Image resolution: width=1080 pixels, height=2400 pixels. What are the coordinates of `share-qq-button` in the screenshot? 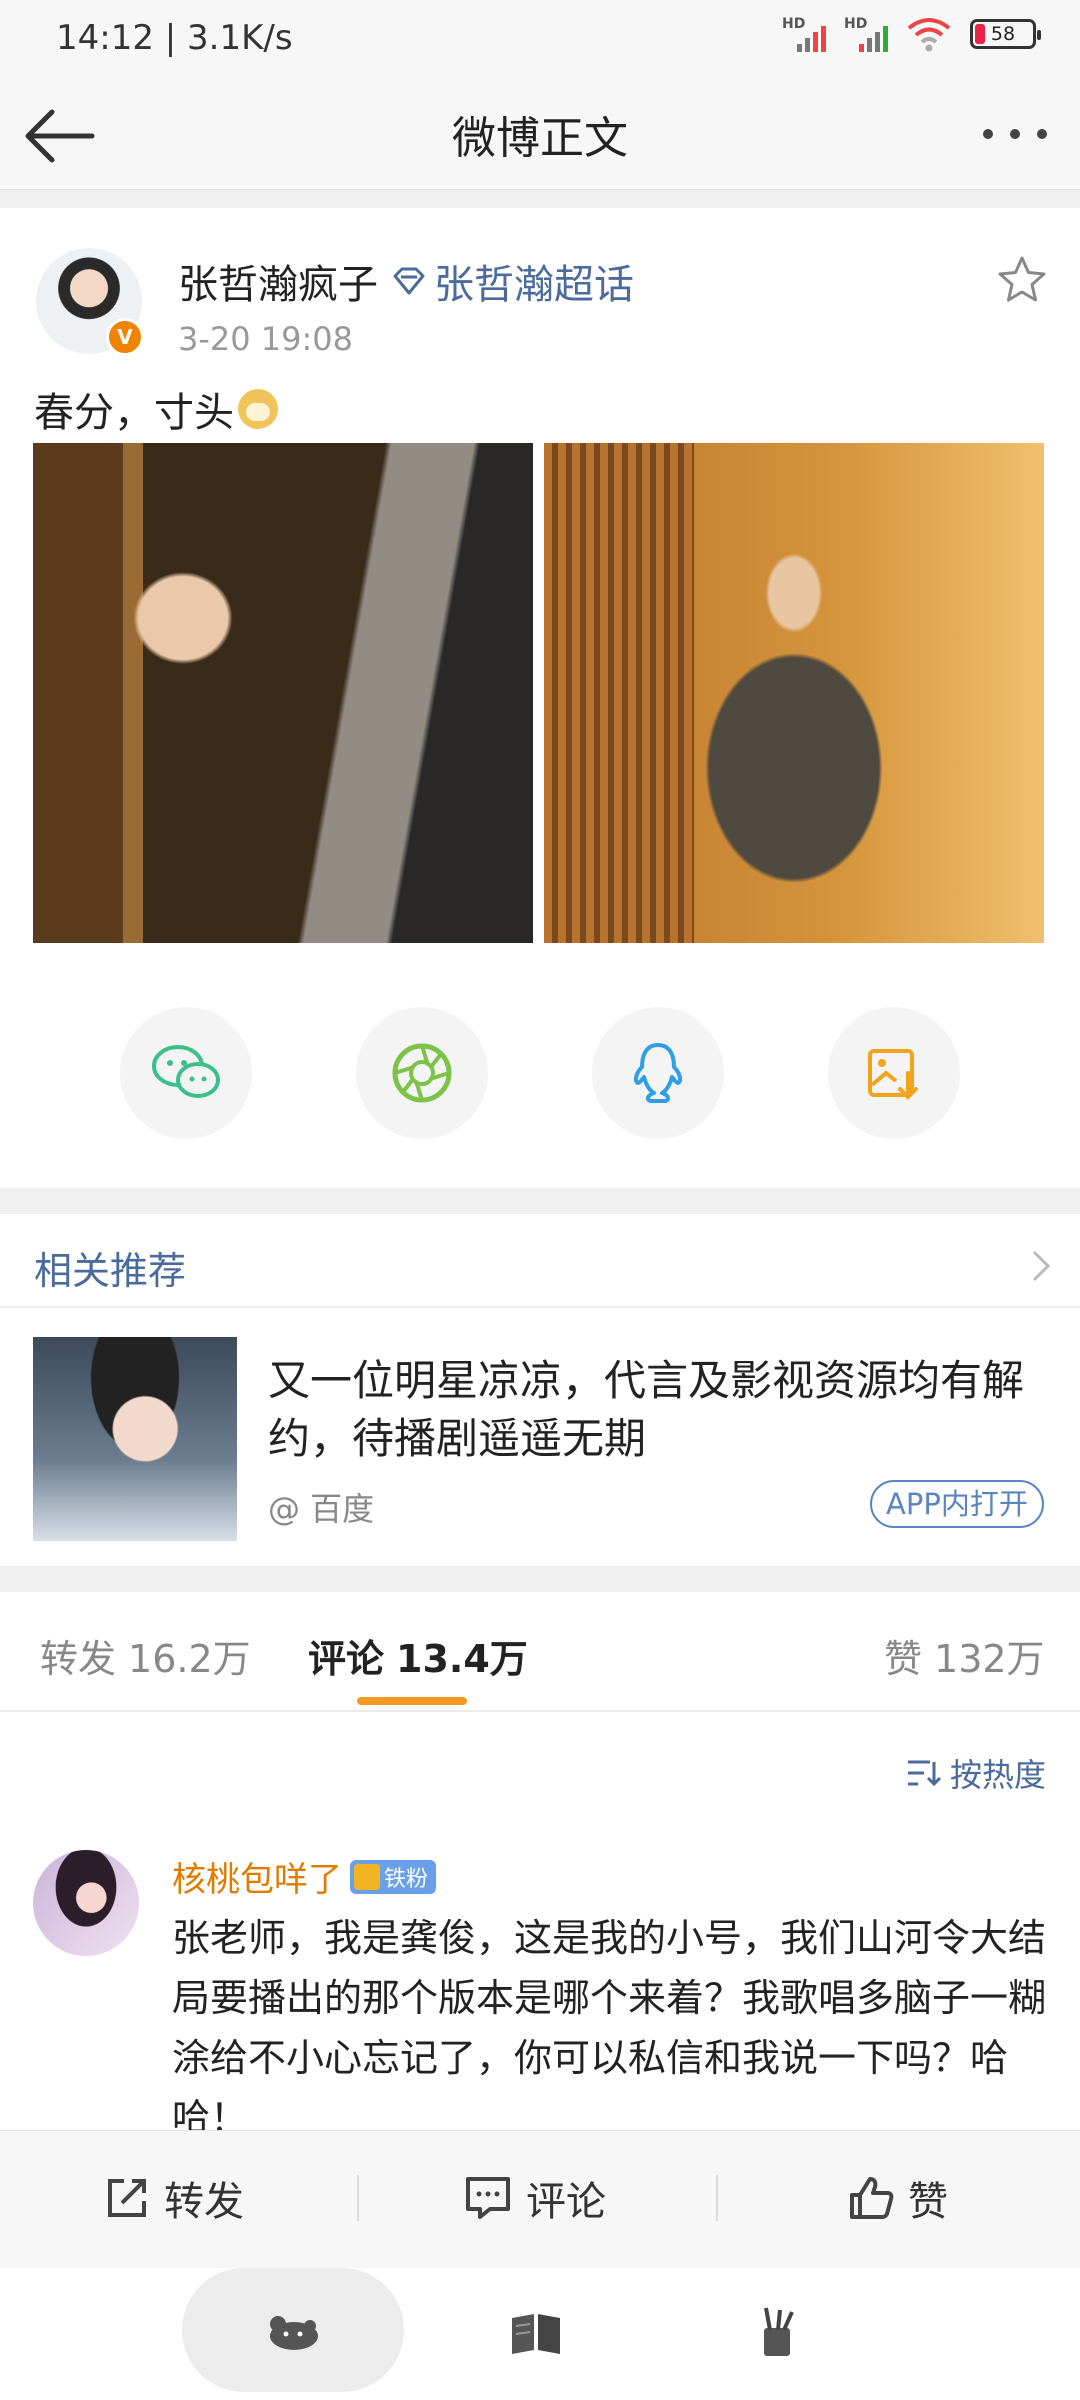 It's located at (658, 1073).